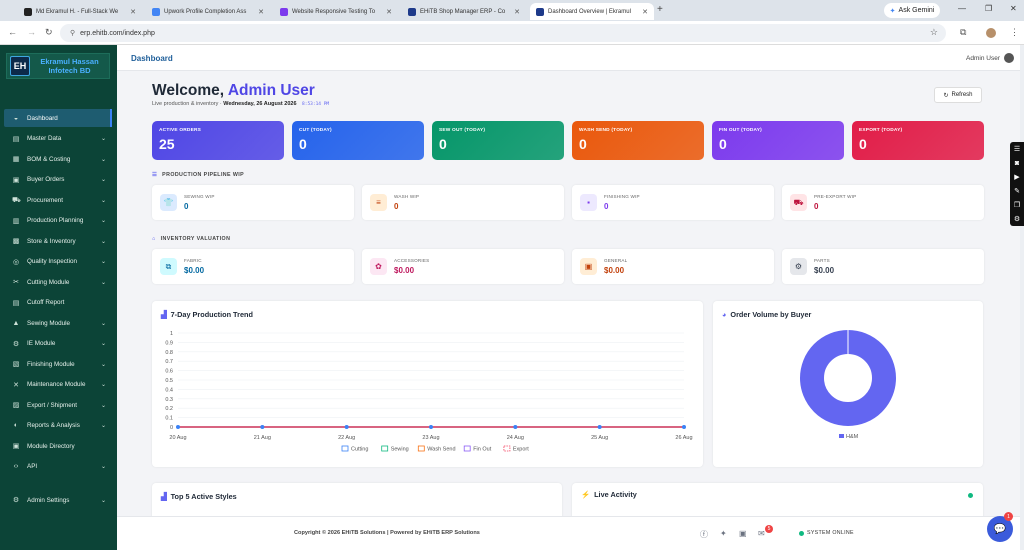 The image size is (1024, 550). Describe the element at coordinates (498, 140) in the screenshot. I see `stat-card: SEW OUT (TODAY) 0` at that location.